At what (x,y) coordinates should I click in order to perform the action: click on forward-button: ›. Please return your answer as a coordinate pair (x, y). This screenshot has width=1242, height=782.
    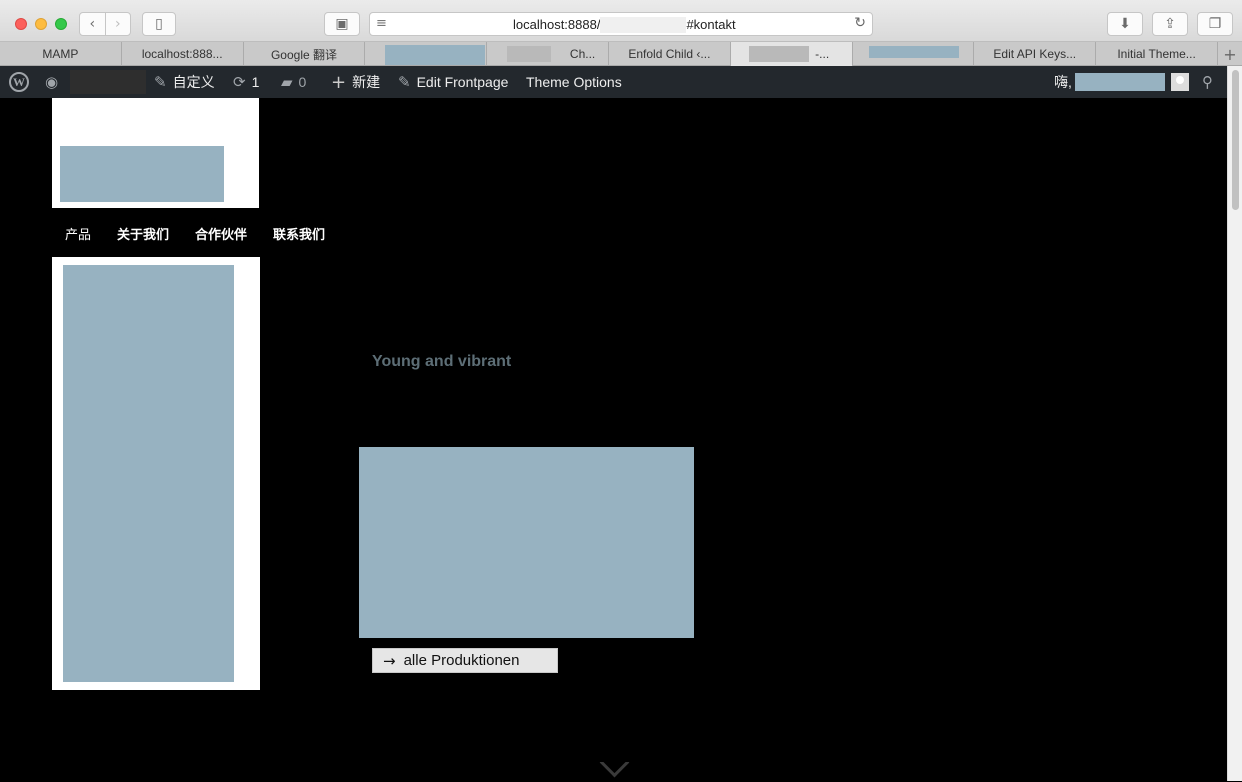
    Looking at the image, I should click on (118, 24).